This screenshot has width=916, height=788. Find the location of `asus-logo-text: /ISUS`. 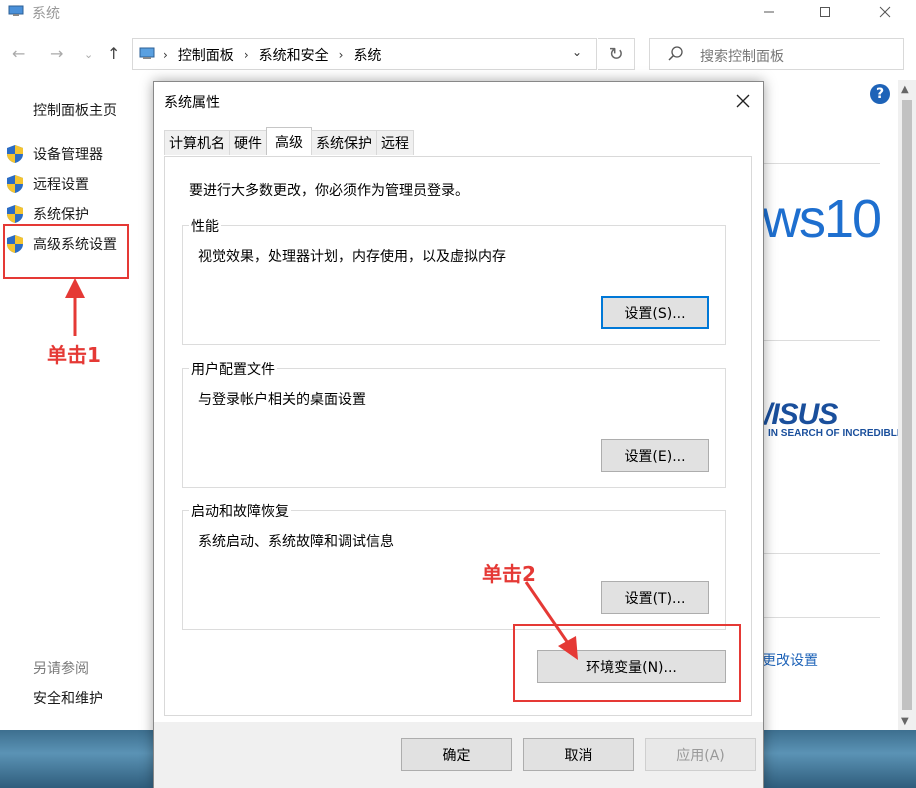

asus-logo-text: /ISUS is located at coordinates (801, 413).